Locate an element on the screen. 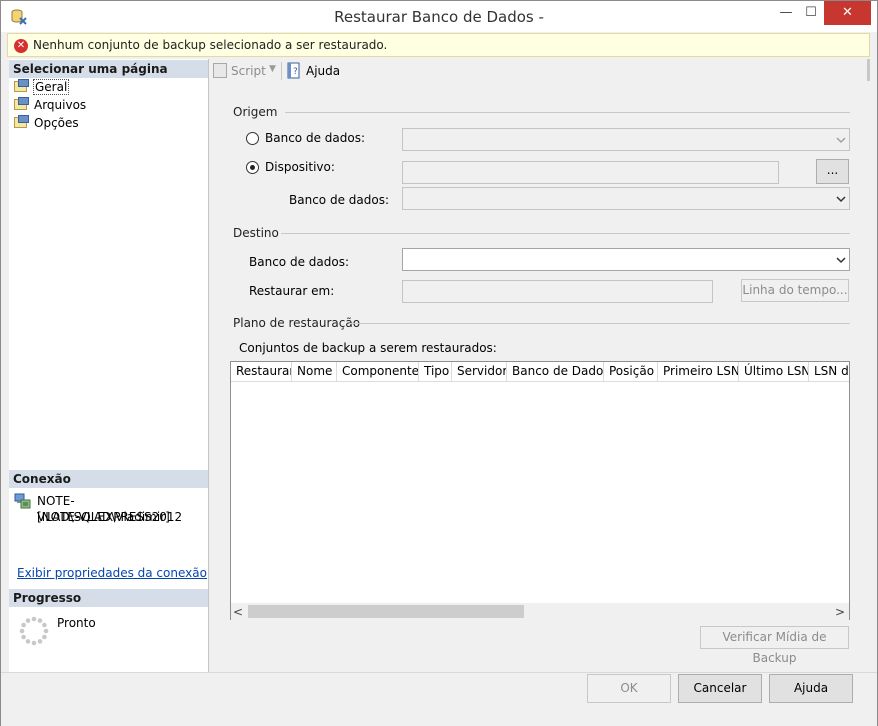 The width and height of the screenshot is (878, 726). source-group-divider is located at coordinates (567, 112).